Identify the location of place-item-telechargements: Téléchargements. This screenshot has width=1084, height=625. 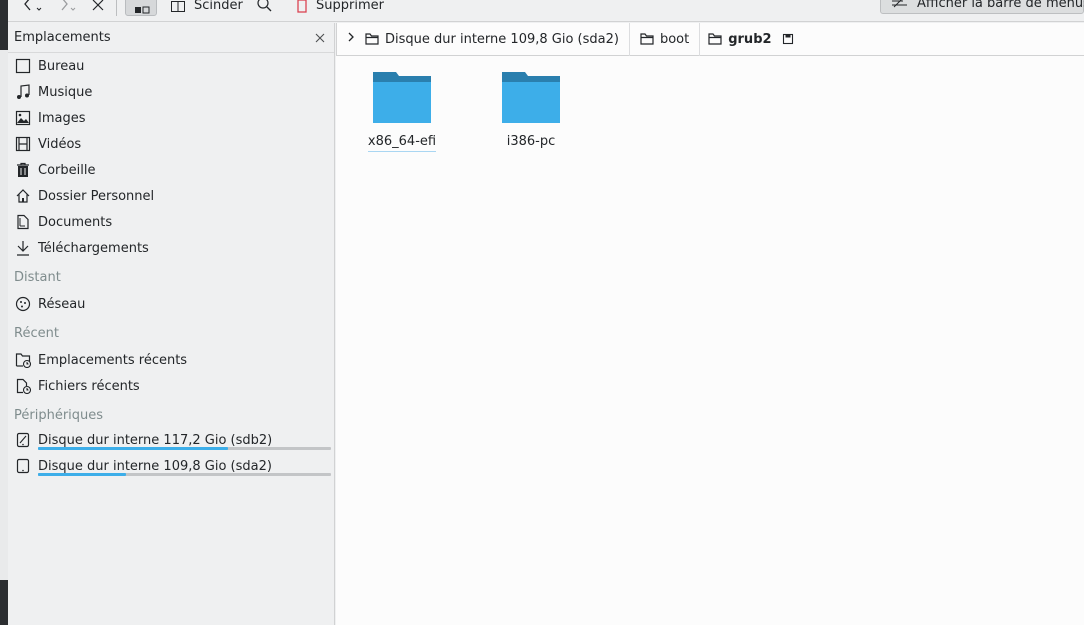
(81, 248).